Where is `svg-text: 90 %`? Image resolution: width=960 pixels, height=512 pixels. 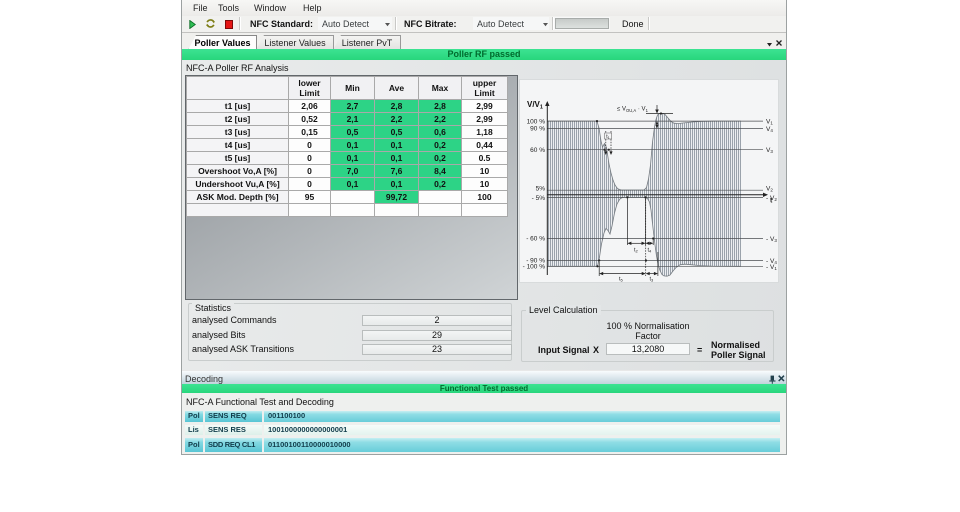 svg-text: 90 % is located at coordinates (537, 129).